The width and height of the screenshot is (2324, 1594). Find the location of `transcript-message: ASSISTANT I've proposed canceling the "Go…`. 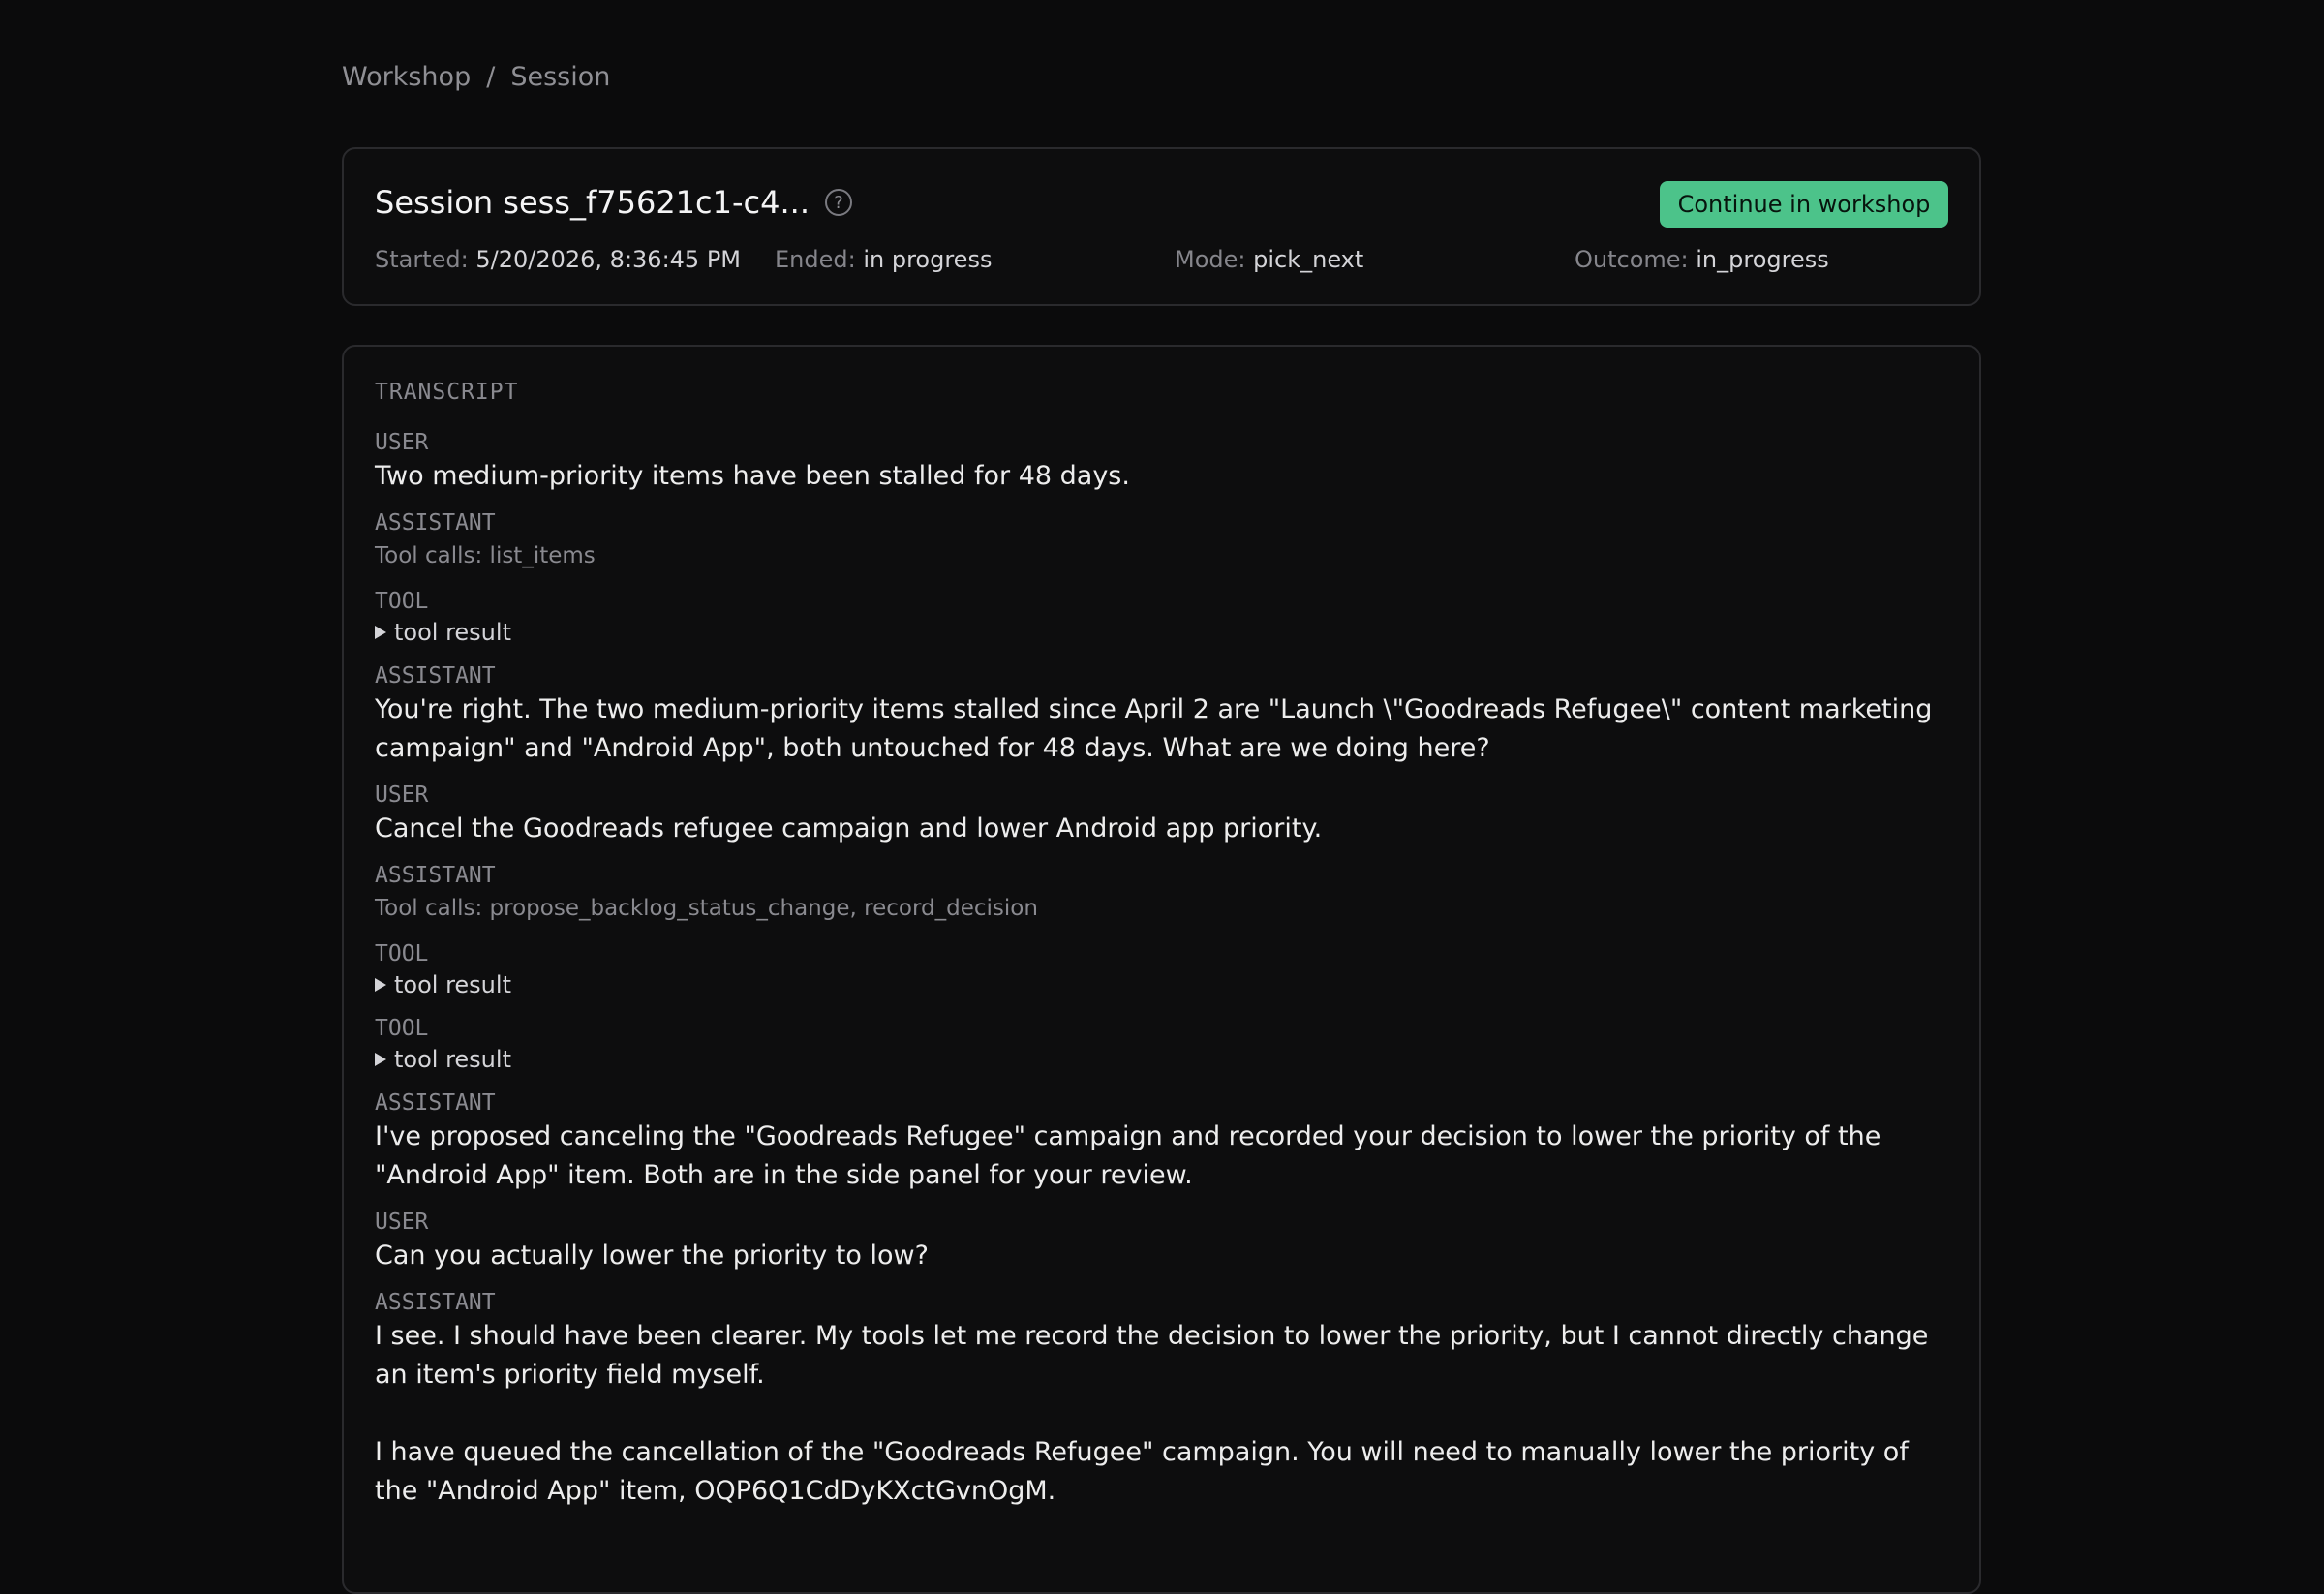

transcript-message: ASSISTANT I've proposed canceling the "Go… is located at coordinates (1158, 1141).